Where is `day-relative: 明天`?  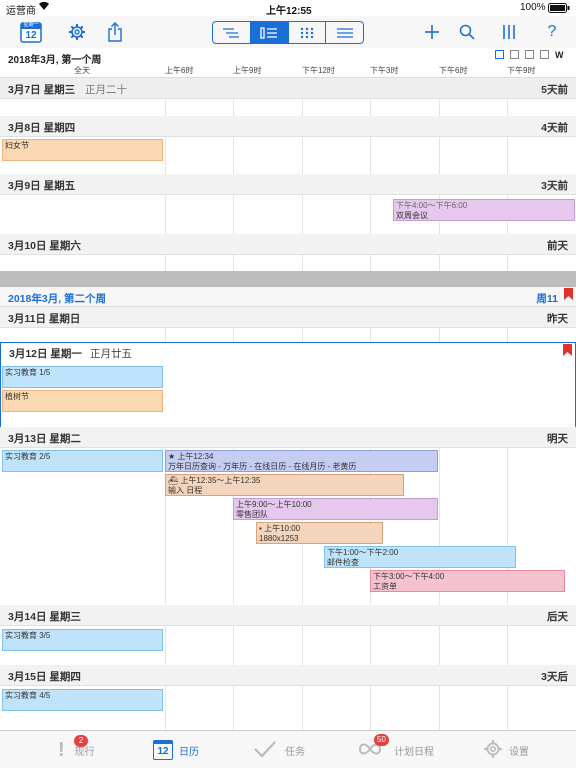
day-relative: 明天 is located at coordinates (557, 439).